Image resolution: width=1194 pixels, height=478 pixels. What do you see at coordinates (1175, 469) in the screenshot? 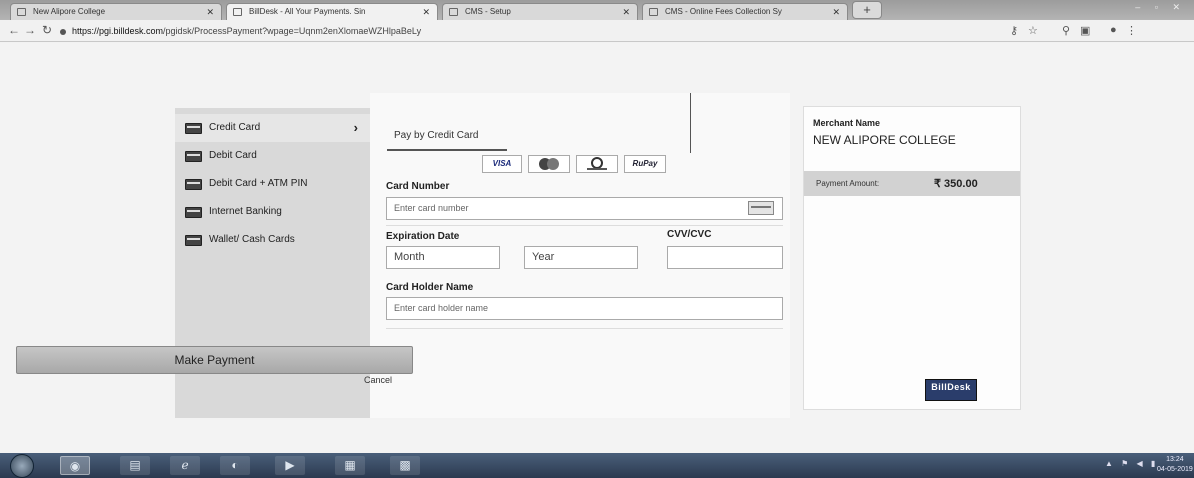
I see `clock-date: 04-05-2019` at bounding box center [1175, 469].